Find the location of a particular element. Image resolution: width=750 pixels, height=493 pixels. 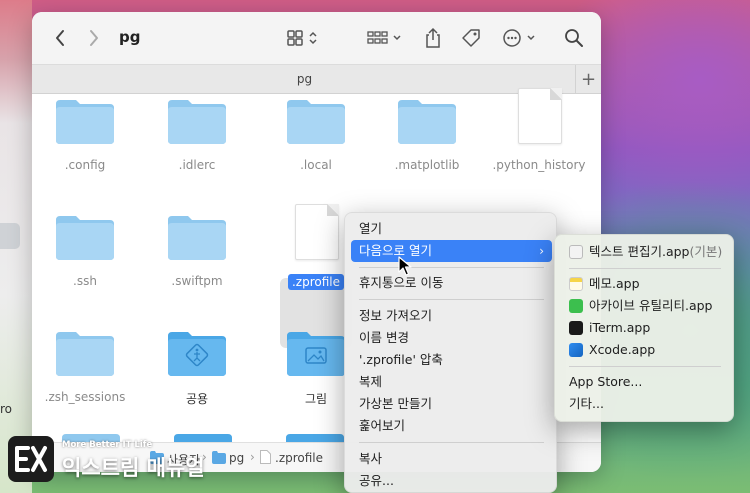

textedit-icon is located at coordinates (576, 252).